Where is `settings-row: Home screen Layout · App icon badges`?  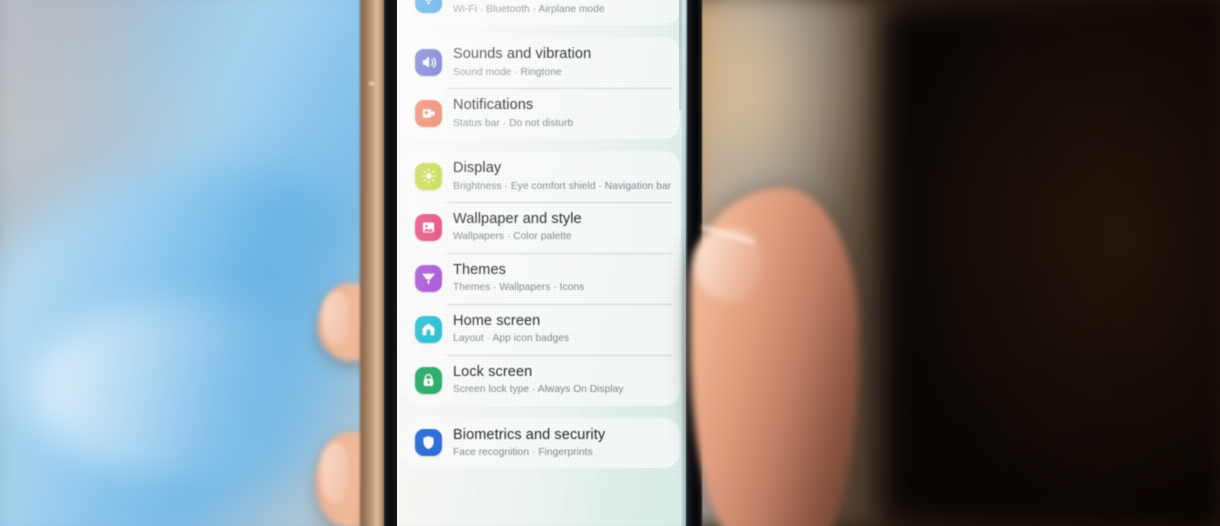 settings-row: Home screen Layout · App icon badges is located at coordinates (541, 329).